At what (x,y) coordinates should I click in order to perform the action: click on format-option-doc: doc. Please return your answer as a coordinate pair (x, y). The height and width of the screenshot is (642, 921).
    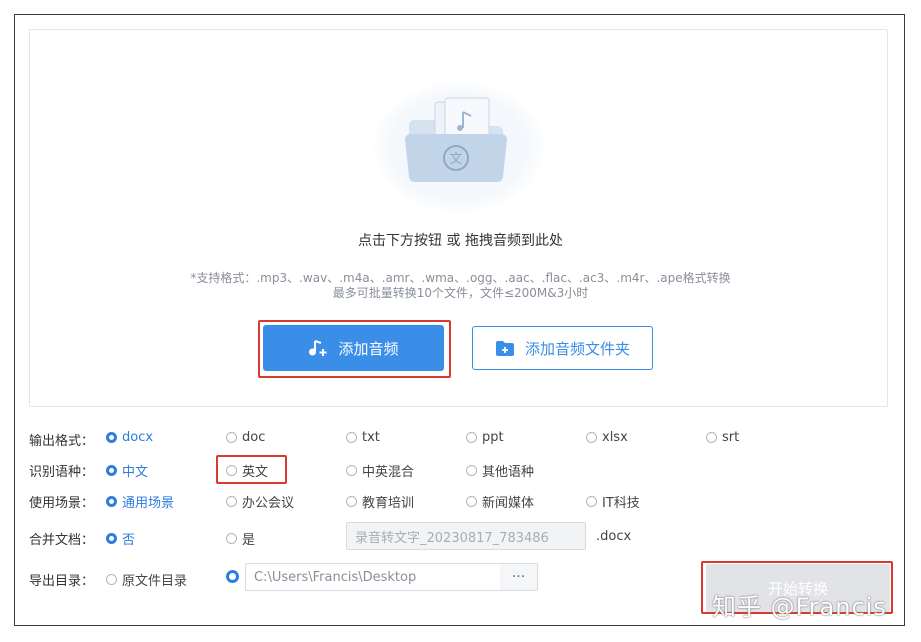
    Looking at the image, I should click on (245, 437).